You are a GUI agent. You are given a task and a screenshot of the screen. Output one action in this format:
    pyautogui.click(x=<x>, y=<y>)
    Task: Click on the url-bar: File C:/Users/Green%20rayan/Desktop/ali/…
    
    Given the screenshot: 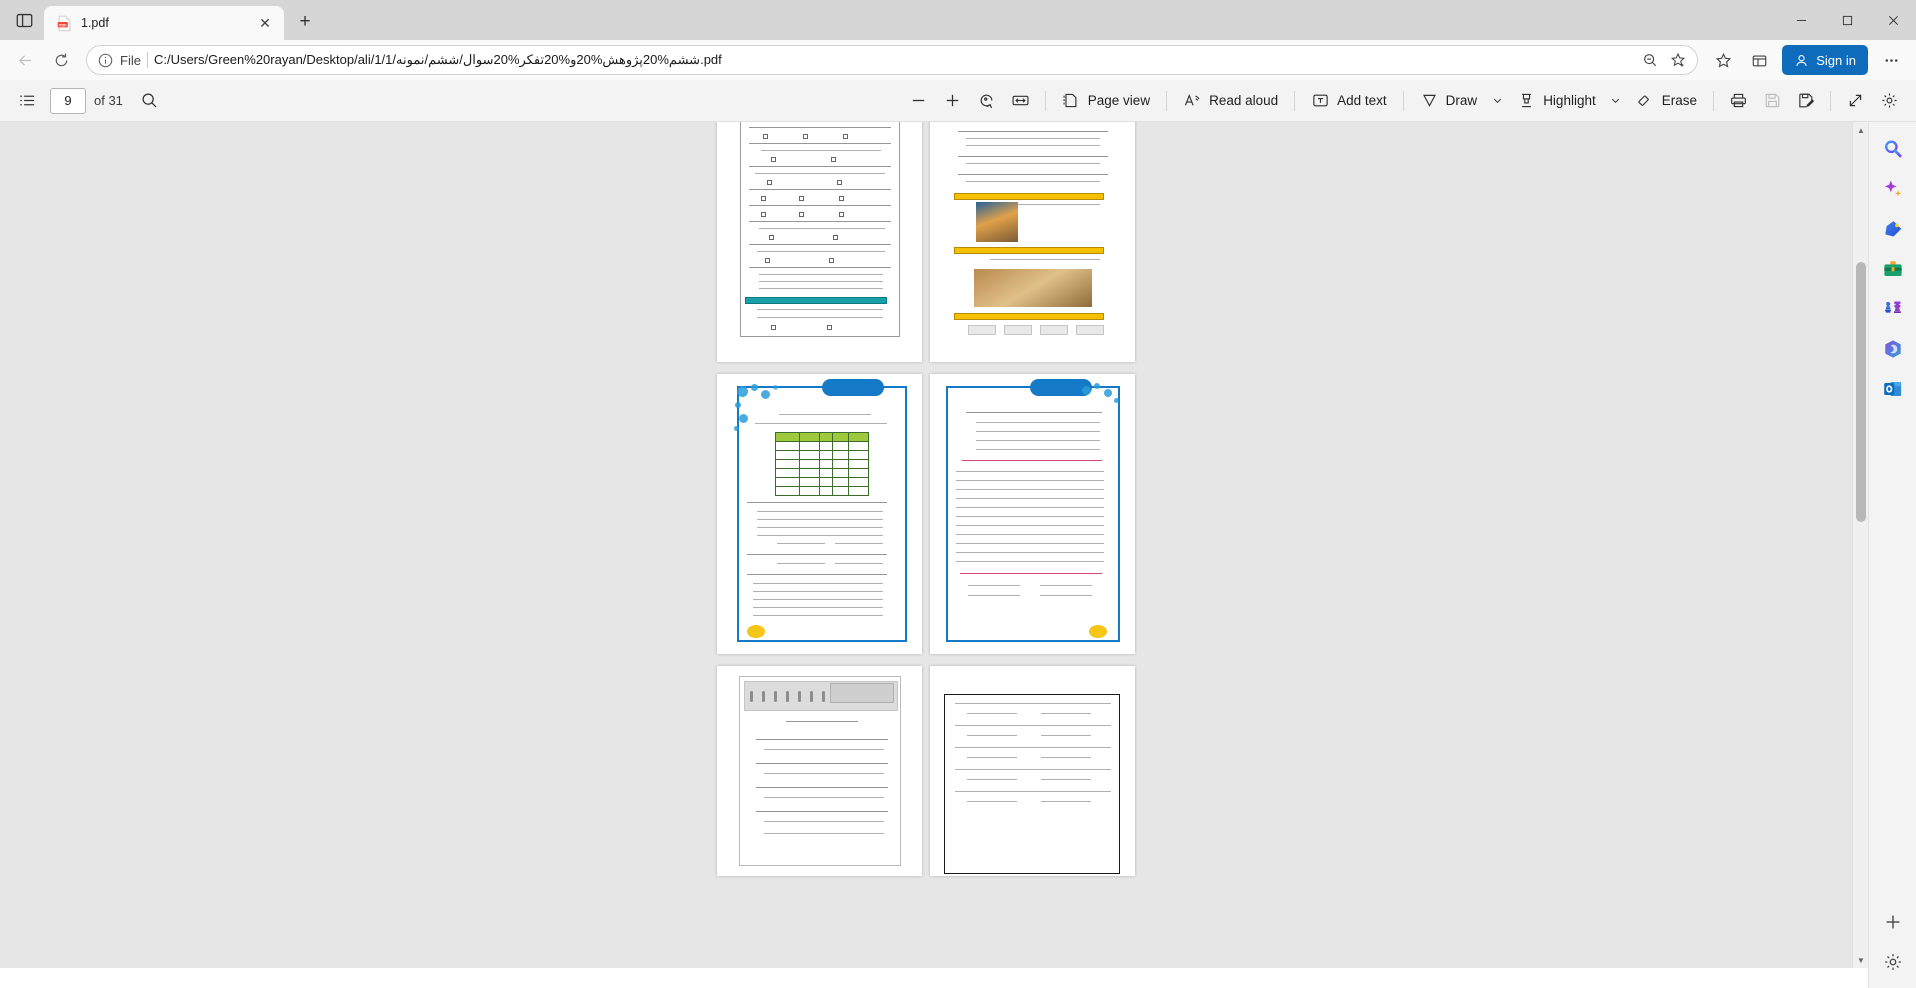 What is the action you would take?
    pyautogui.click(x=892, y=60)
    